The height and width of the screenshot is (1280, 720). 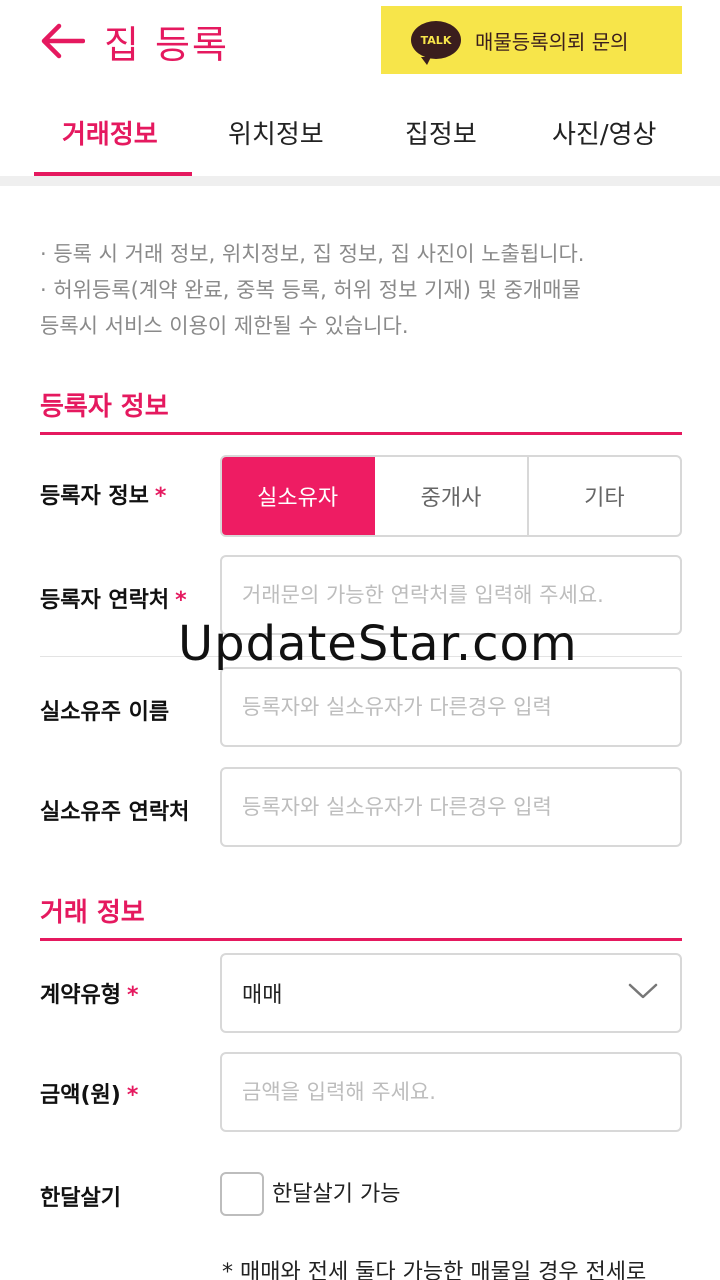 I want to click on registrant-type-label: 등록자 정보 *, so click(x=103, y=494).